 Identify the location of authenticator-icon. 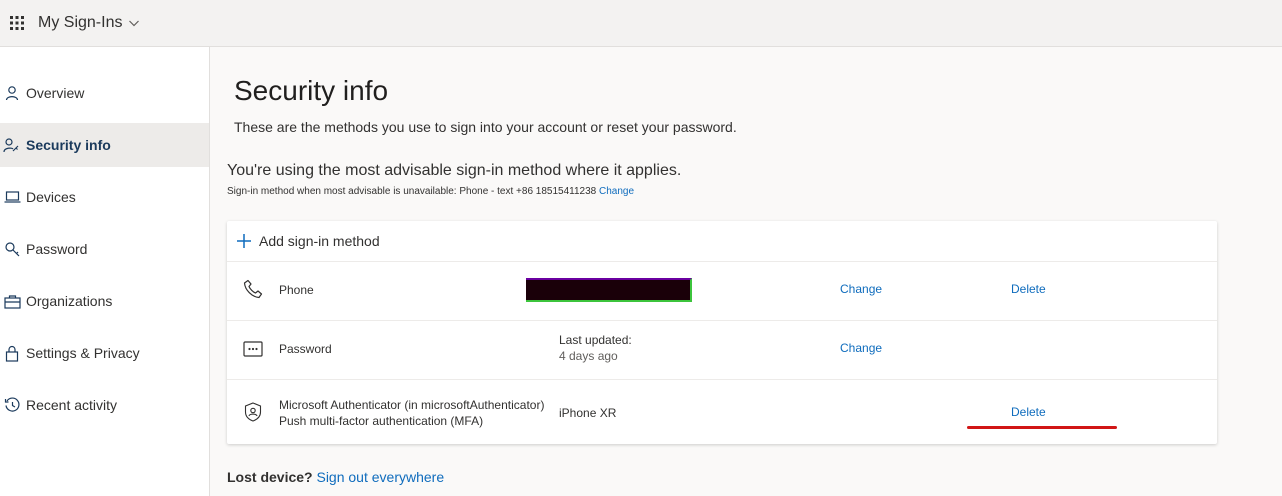
(253, 412).